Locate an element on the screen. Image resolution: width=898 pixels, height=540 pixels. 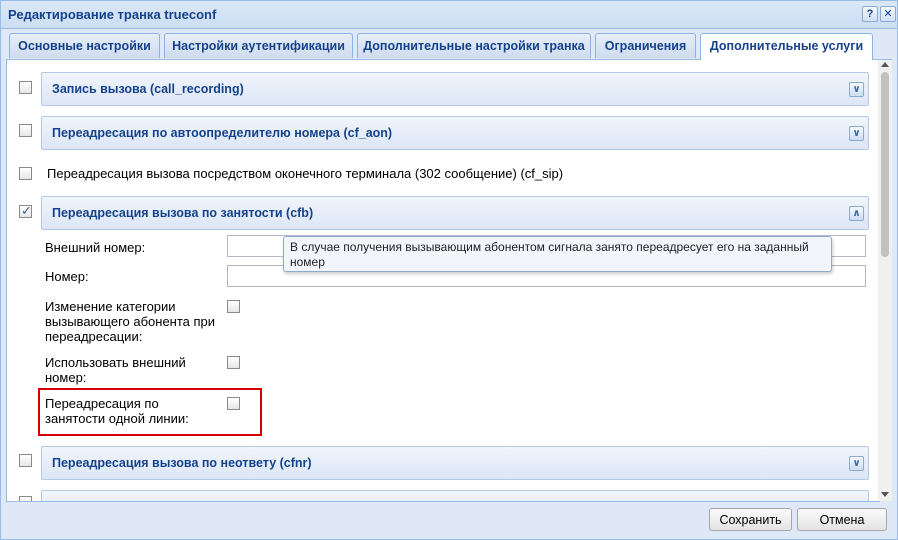
double-chevron-up-icon: ∧ is located at coordinates (856, 213).